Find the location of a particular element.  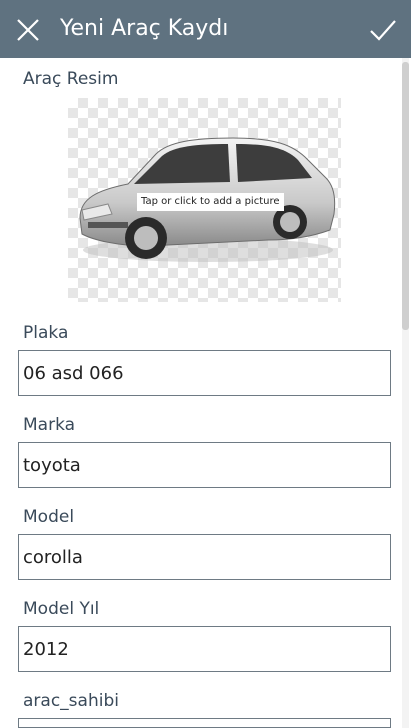

add-picture-hint: Tap or click to add a picture is located at coordinates (210, 202).